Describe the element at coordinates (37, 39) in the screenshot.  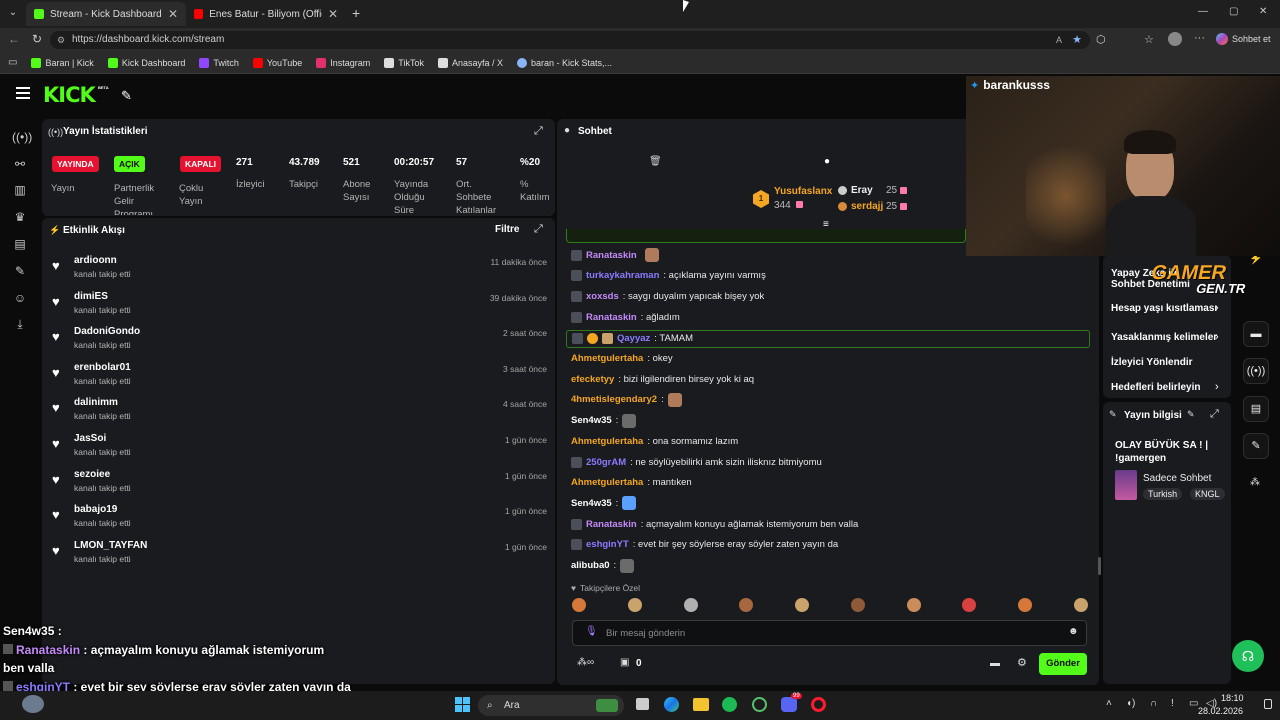
I see `reload-icon: ↻` at that location.